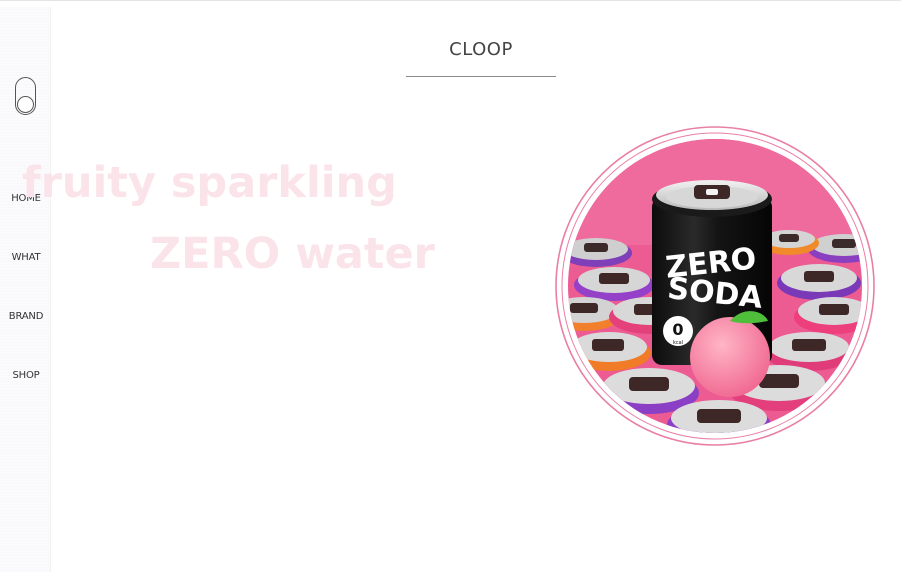 This screenshot has height=572, width=901. Describe the element at coordinates (26, 257) in the screenshot. I see `nav-what: WHAT` at that location.